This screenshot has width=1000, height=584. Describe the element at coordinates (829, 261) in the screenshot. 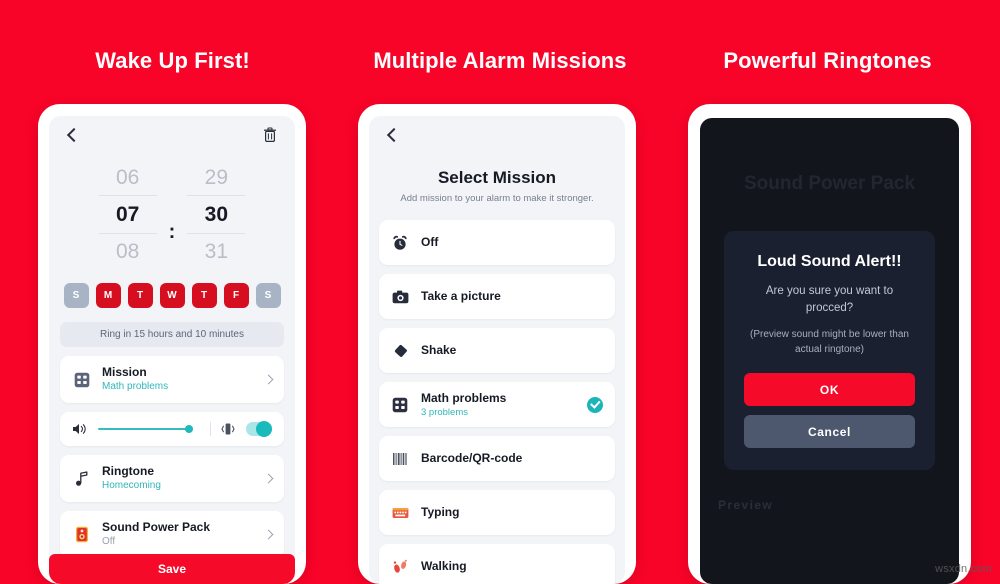

I see `dialog-title: Loud Sound Alert!!` at that location.